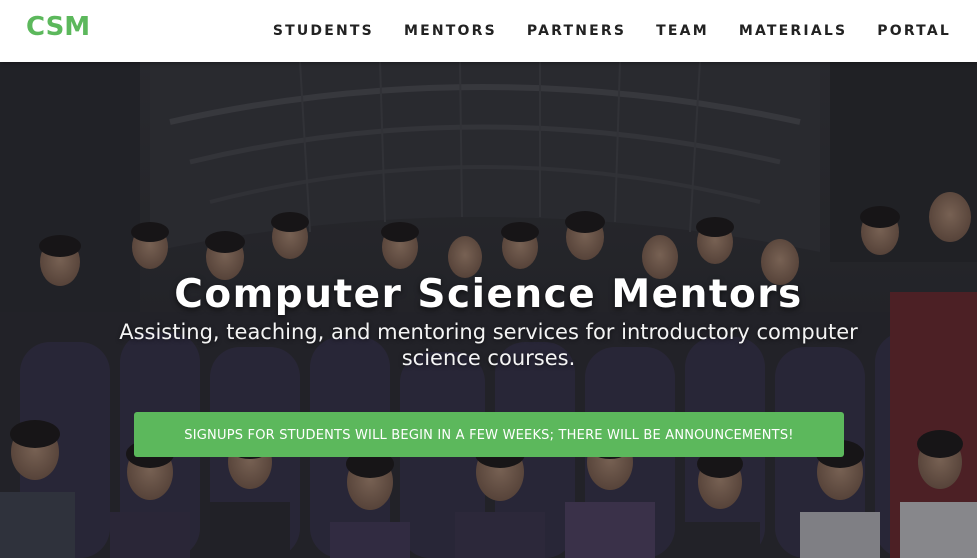 The image size is (977, 558). I want to click on nav-item-students: STUDENTS, so click(323, 31).